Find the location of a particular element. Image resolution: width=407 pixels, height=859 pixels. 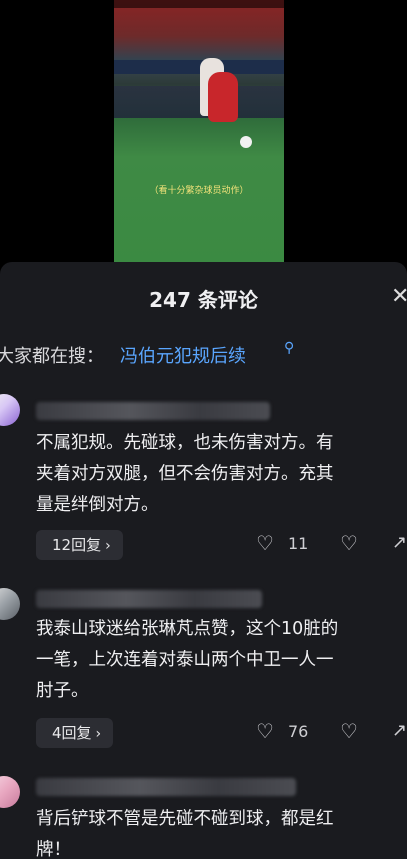

comments-title: 247 条评论 is located at coordinates (203, 300).